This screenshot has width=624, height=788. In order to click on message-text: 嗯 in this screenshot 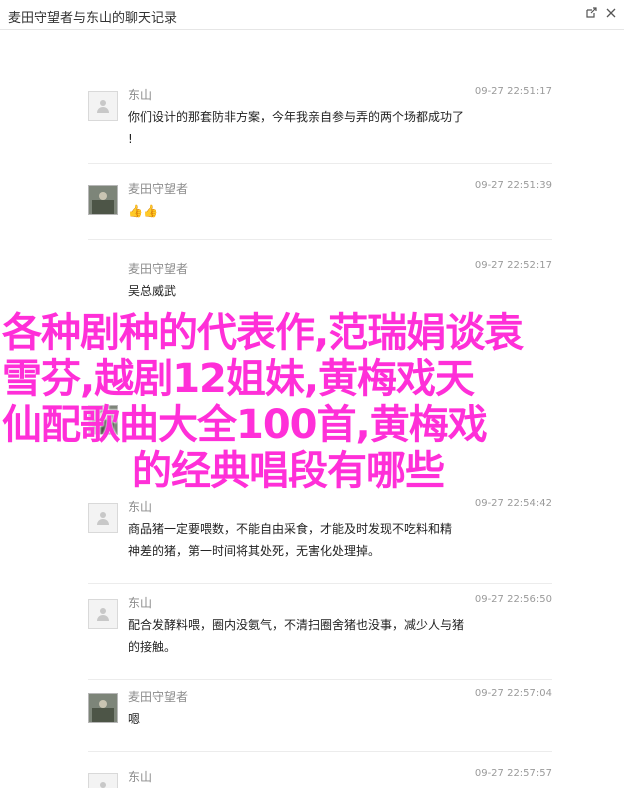, I will do `click(134, 719)`.